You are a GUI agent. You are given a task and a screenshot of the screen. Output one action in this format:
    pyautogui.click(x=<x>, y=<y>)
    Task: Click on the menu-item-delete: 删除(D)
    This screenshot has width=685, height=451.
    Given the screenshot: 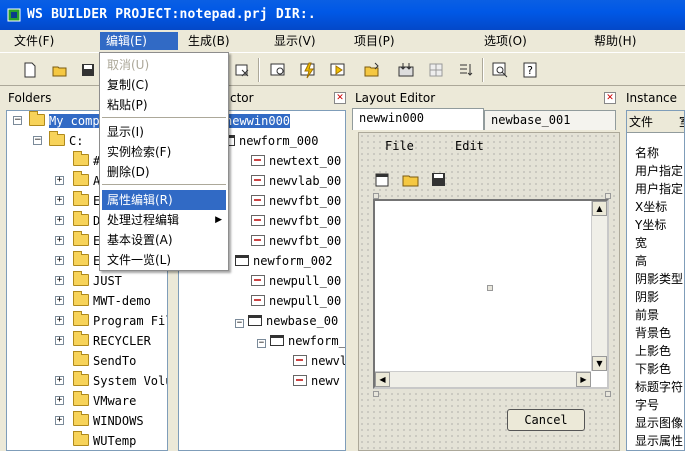 What is the action you would take?
    pyautogui.click(x=164, y=172)
    